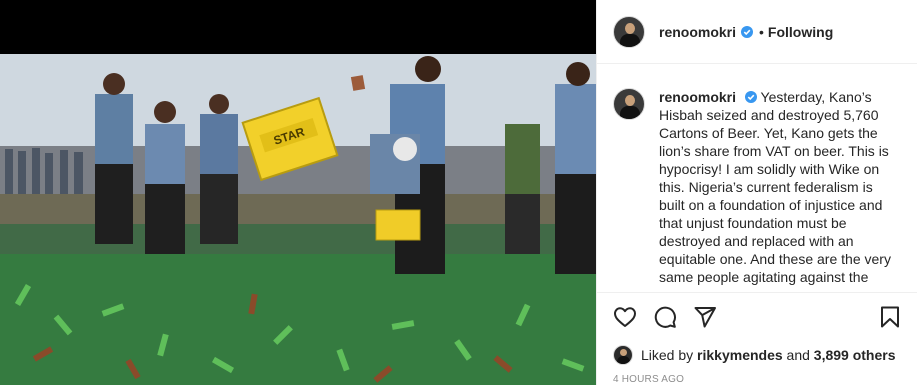 The height and width of the screenshot is (385, 917). I want to click on liker-avatar, so click(623, 355).